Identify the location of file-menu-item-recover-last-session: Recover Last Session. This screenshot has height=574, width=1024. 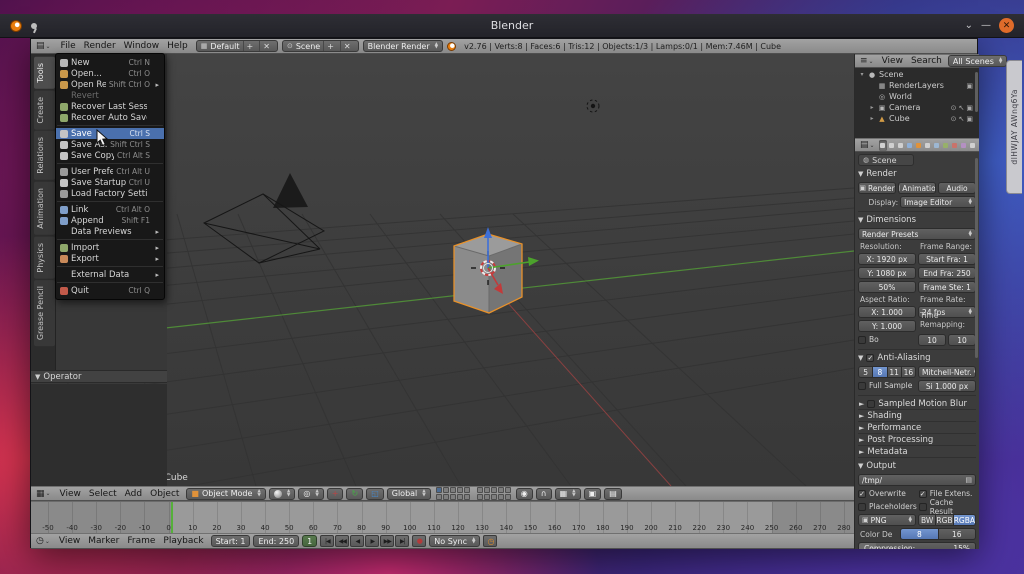
(110, 106).